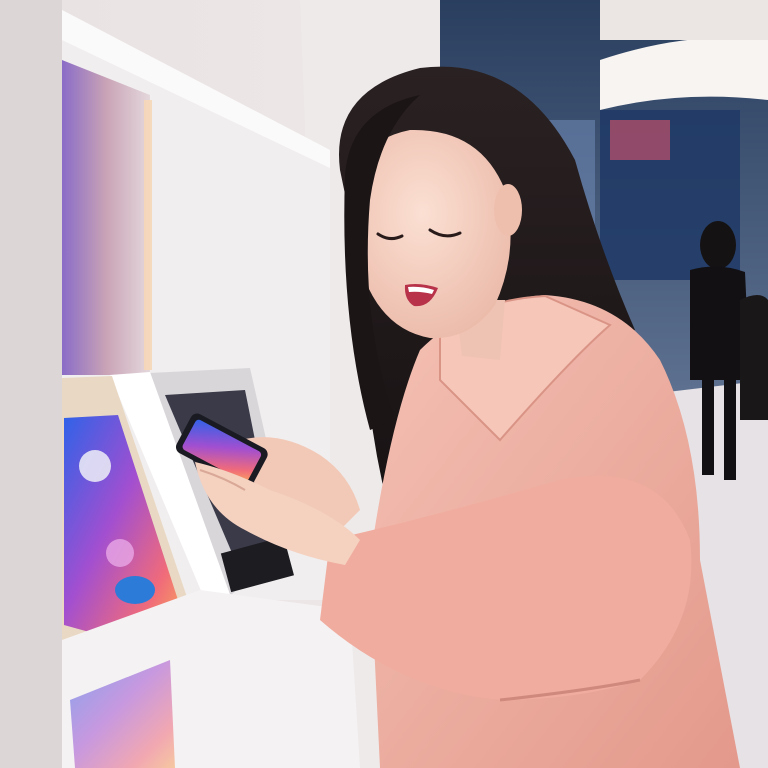 This screenshot has width=768, height=768. Describe the element at coordinates (135, 590) in the screenshot. I see `screen-call-icon` at that location.